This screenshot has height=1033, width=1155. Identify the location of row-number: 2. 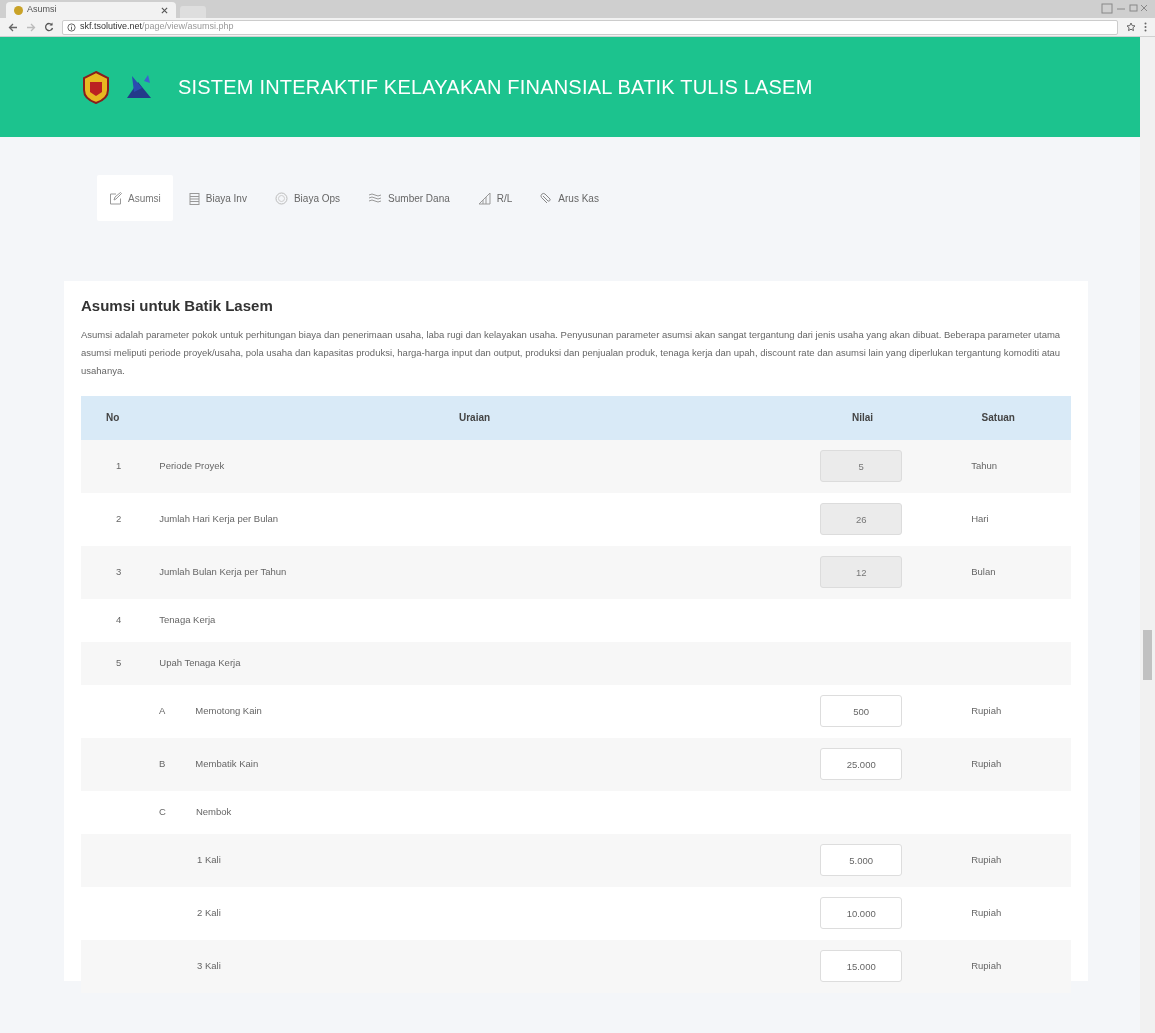
(118, 518).